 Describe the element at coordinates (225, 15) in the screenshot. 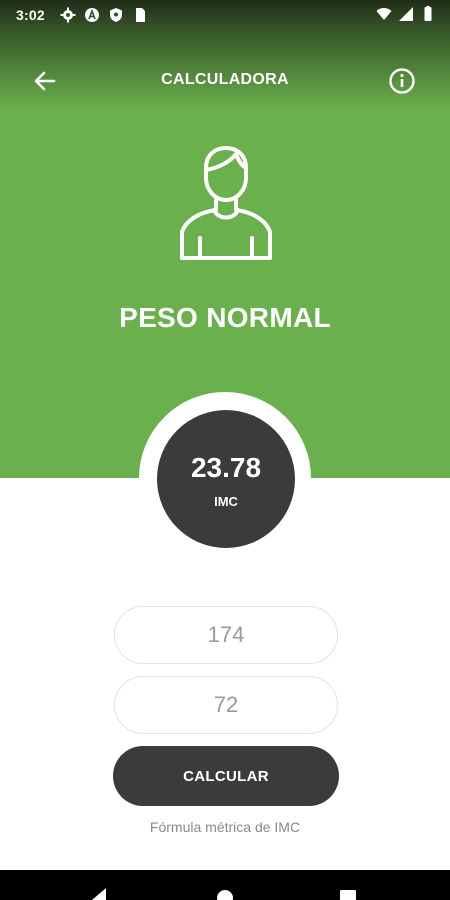

I see `status-bar: 3:02` at that location.